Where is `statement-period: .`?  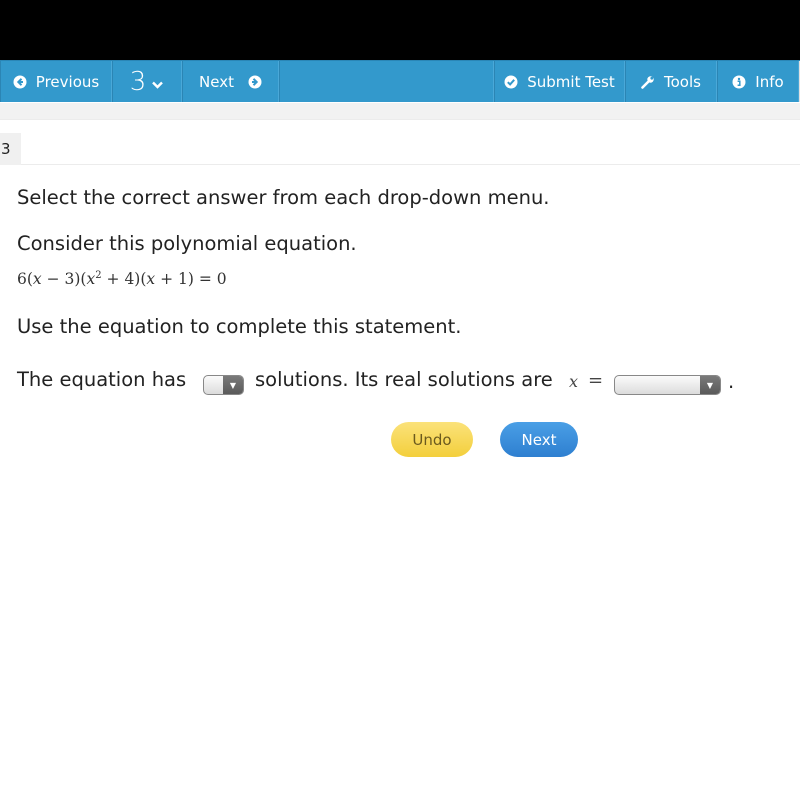 statement-period: . is located at coordinates (731, 381).